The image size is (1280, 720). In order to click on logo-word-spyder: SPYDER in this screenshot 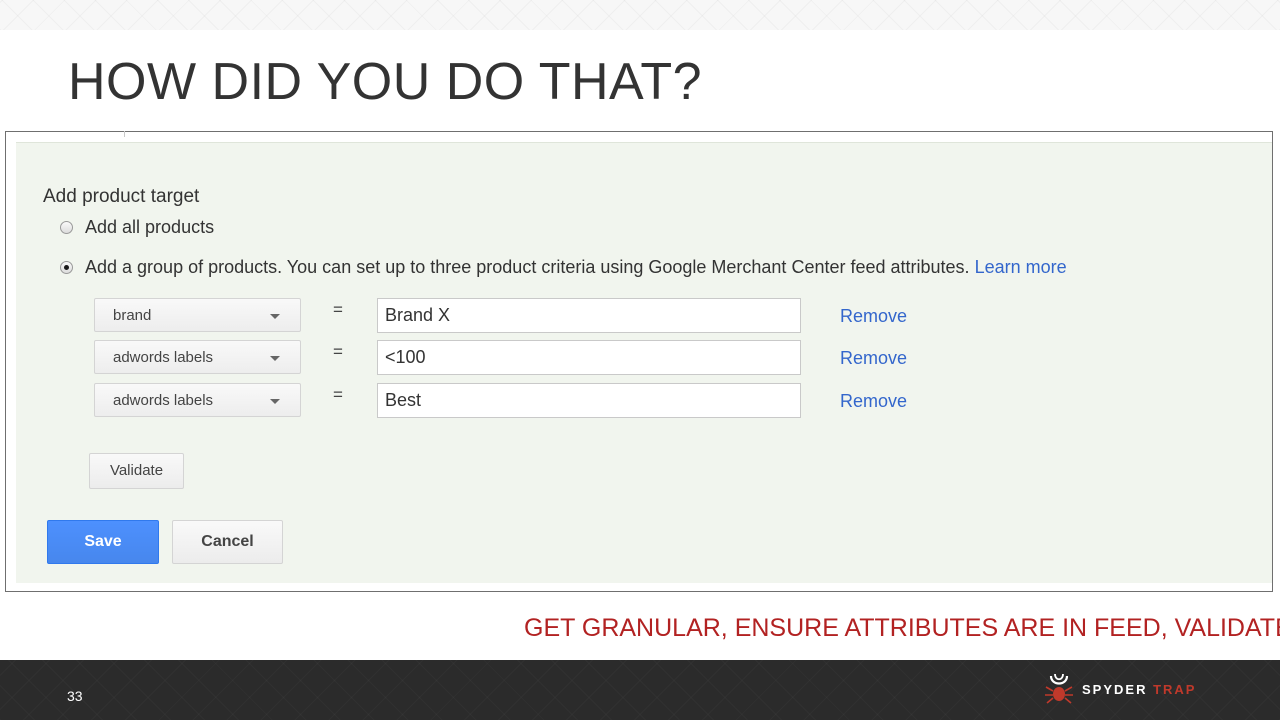, I will do `click(1115, 689)`.